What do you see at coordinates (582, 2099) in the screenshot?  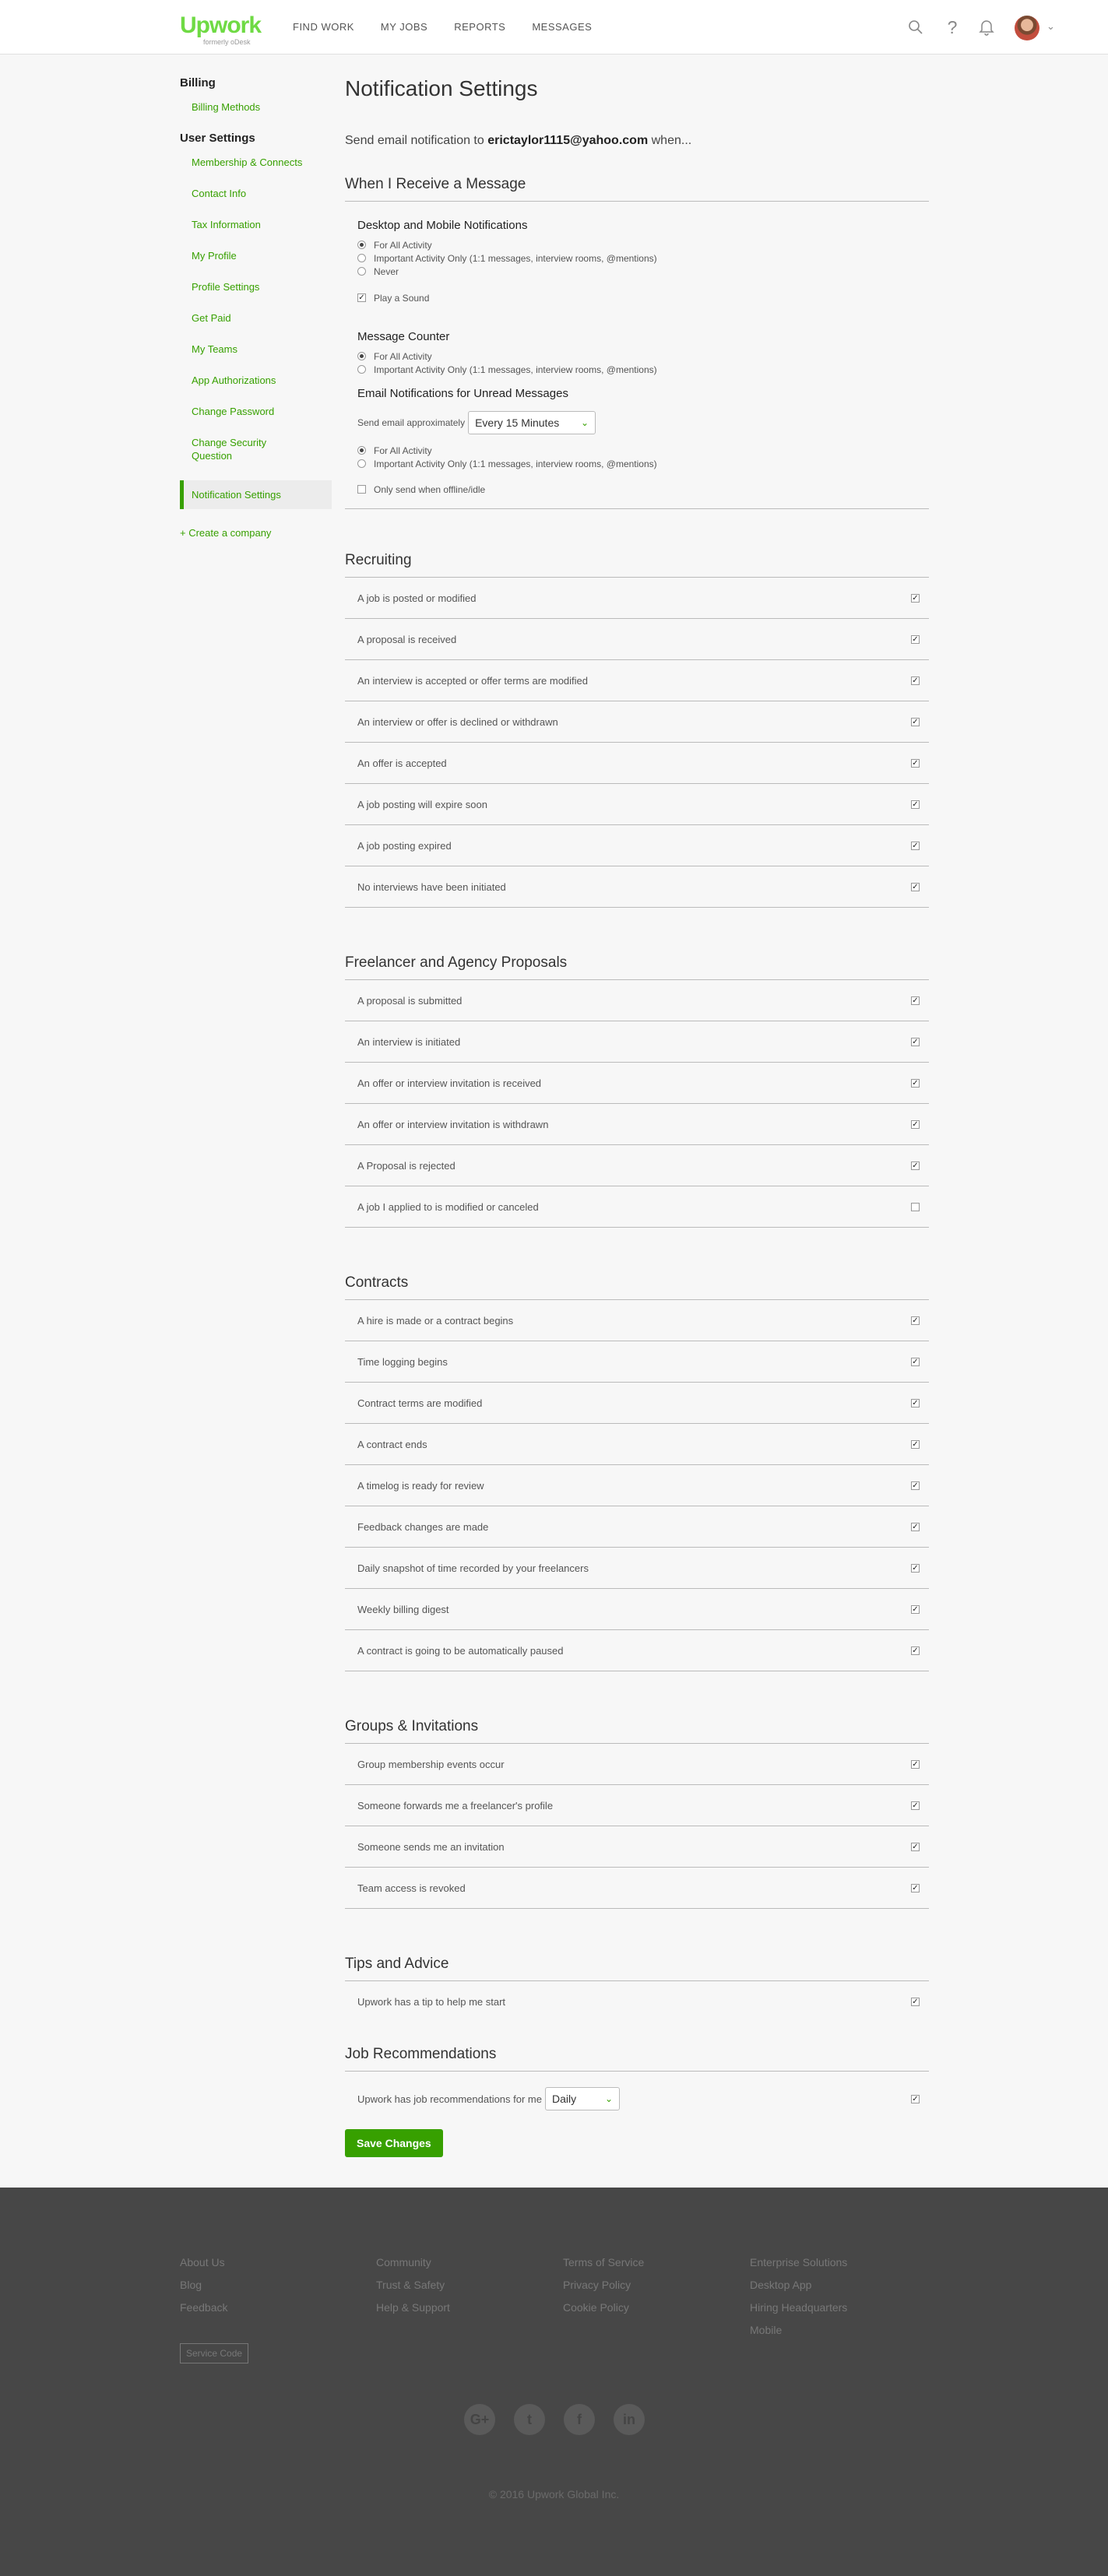 I see `job-frequency-select: Daily ⌄` at bounding box center [582, 2099].